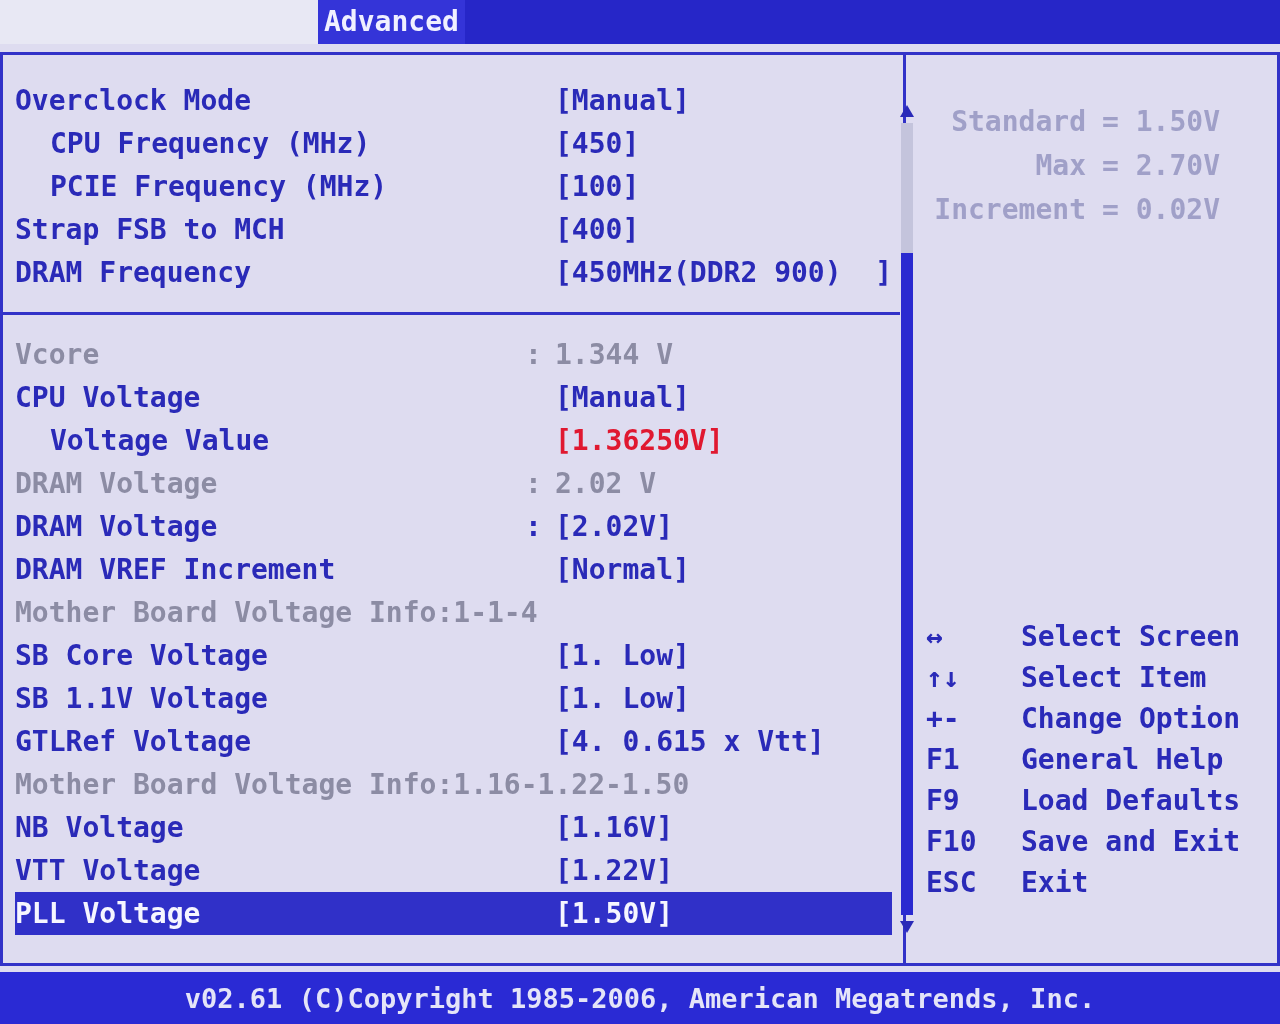 This screenshot has height=1024, width=1280. I want to click on setting-label: DRAM Voltage, so click(270, 526).